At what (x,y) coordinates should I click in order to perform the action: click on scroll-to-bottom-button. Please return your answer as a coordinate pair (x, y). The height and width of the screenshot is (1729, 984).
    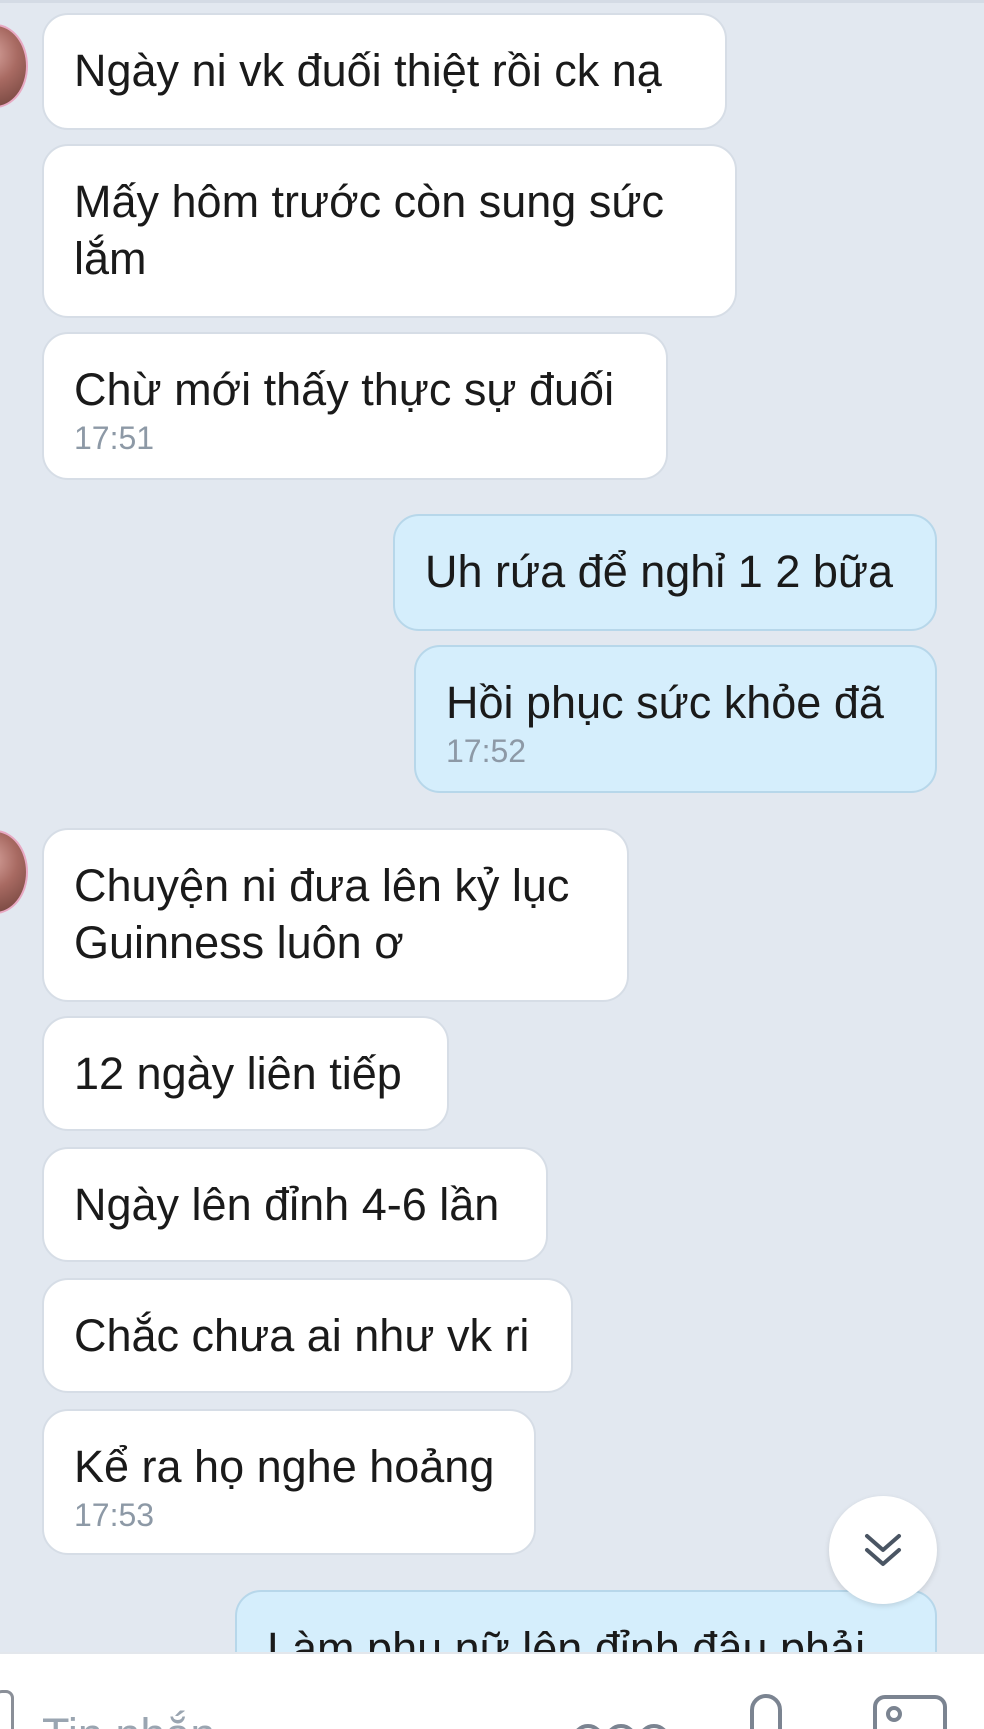
    Looking at the image, I should click on (883, 1550).